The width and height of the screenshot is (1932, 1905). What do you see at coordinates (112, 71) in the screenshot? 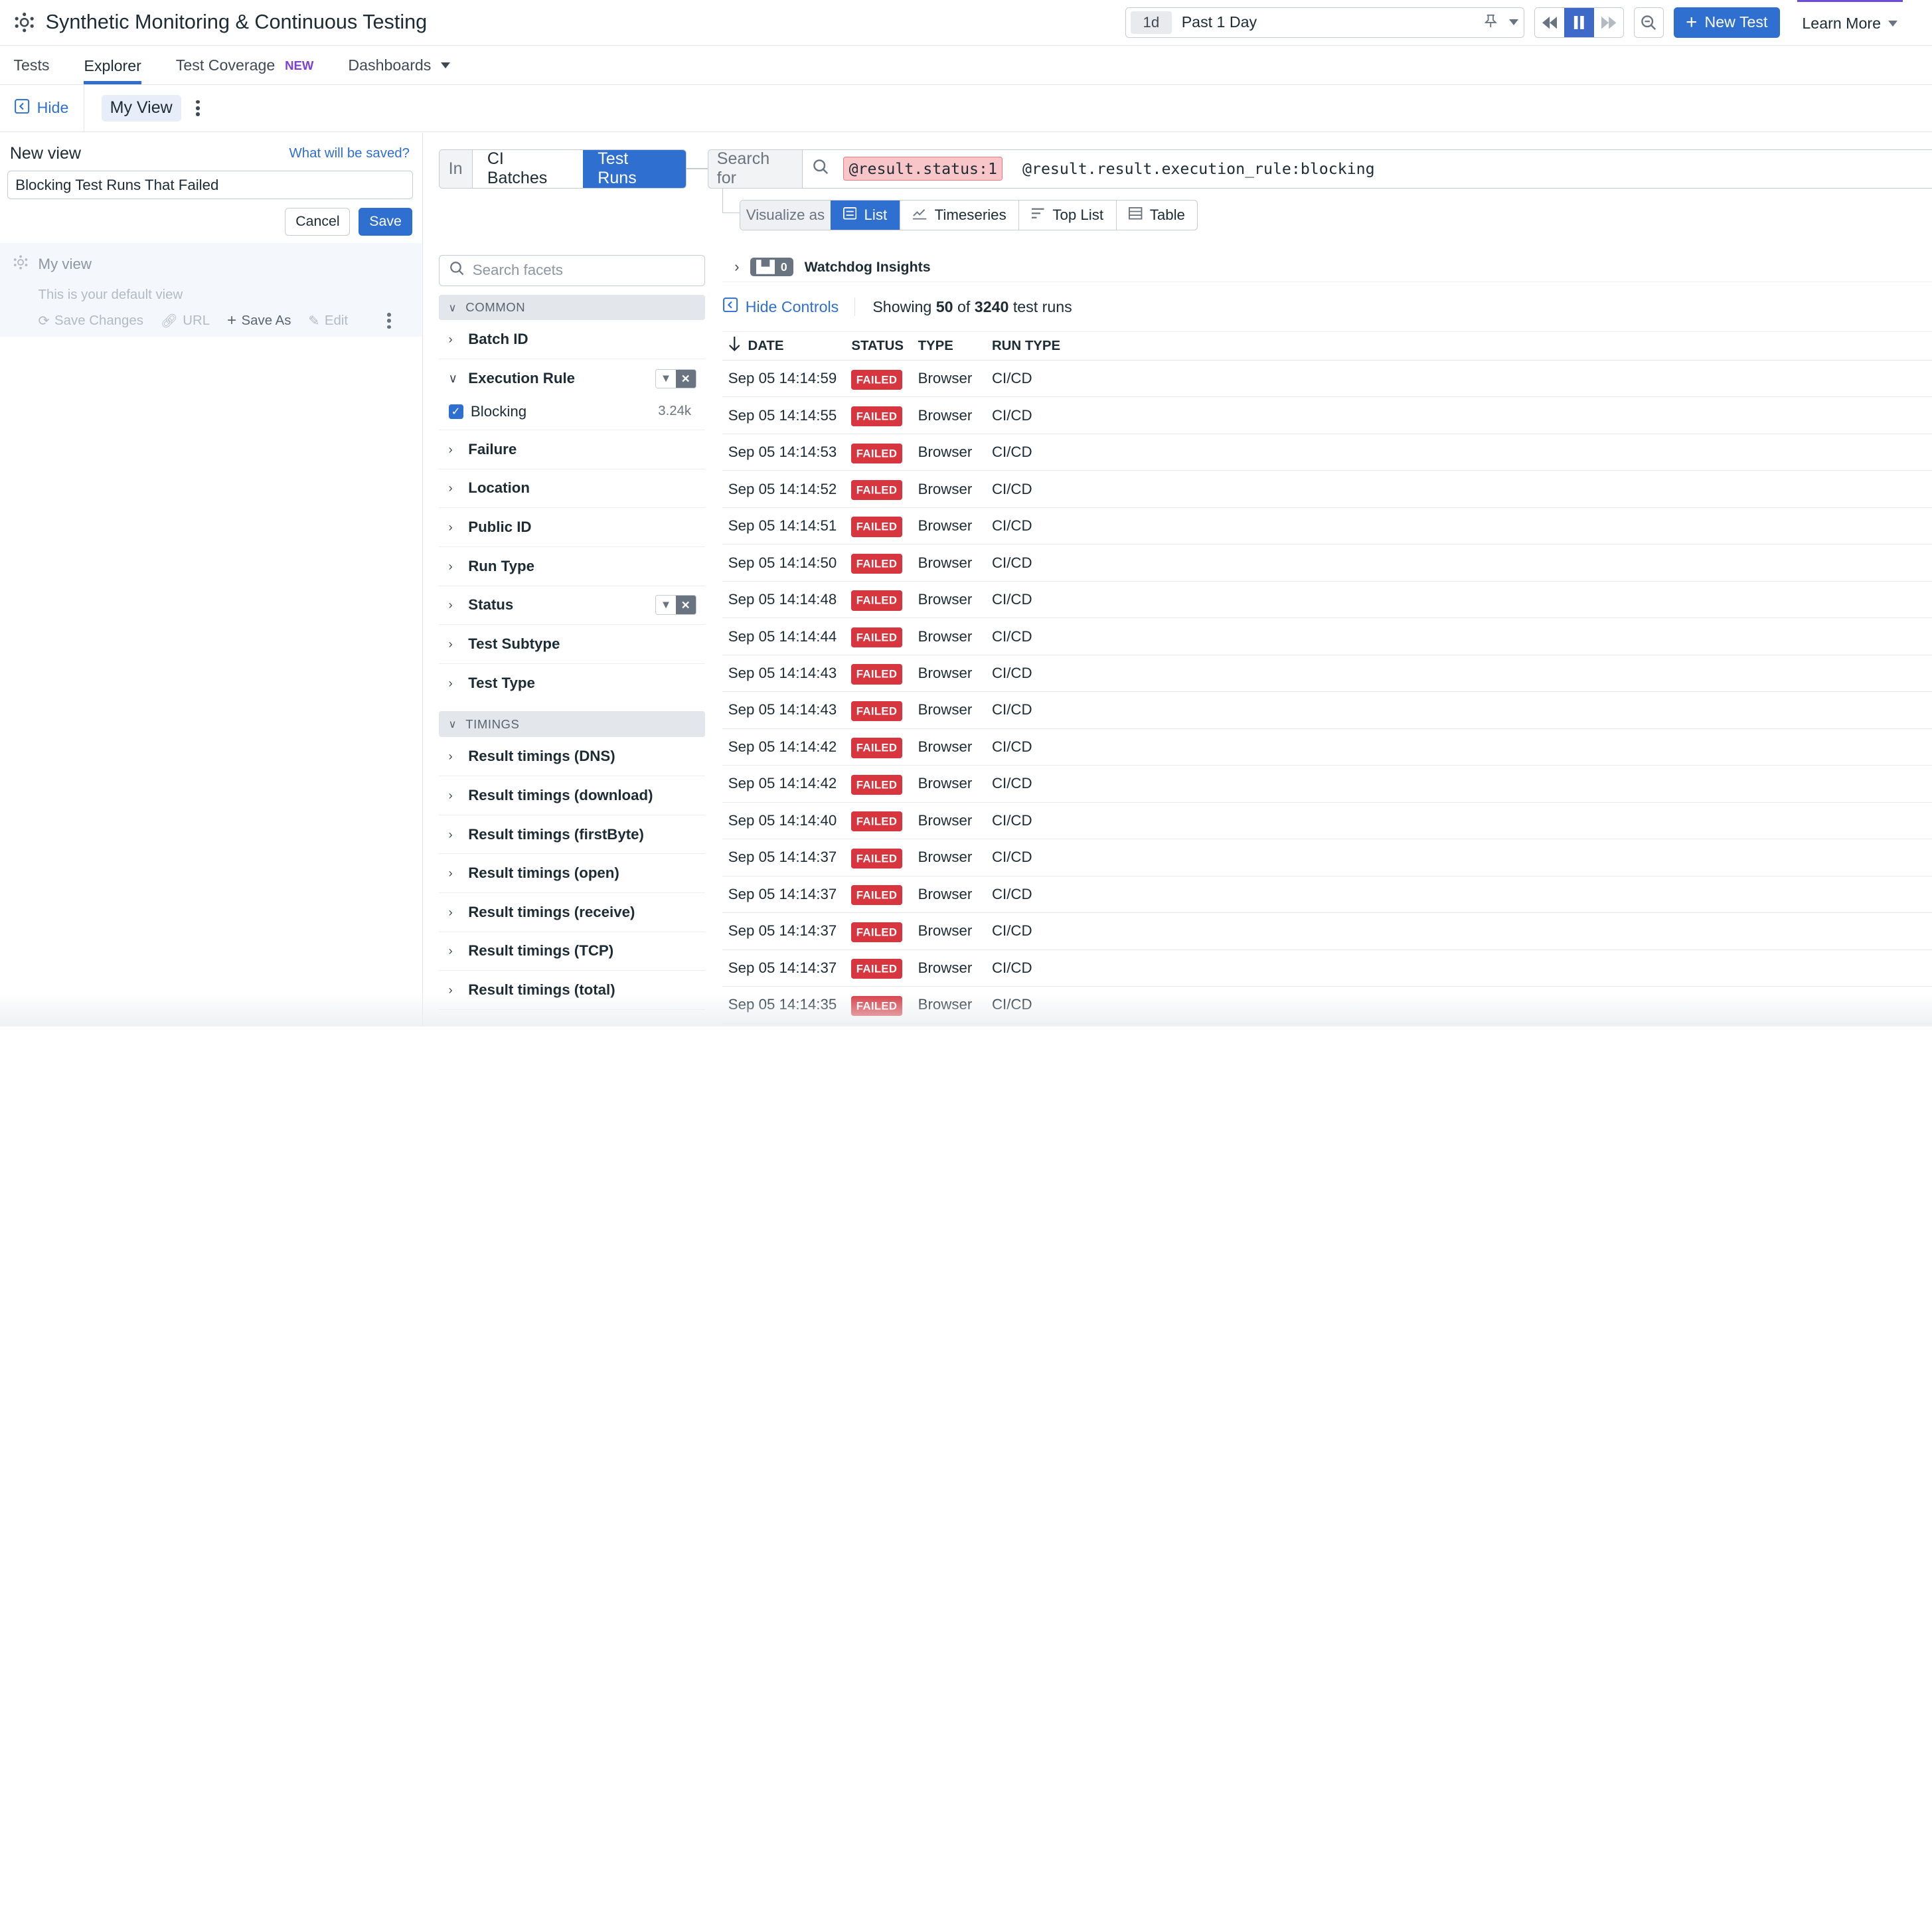
I see `tab-explorer: Explorer` at bounding box center [112, 71].